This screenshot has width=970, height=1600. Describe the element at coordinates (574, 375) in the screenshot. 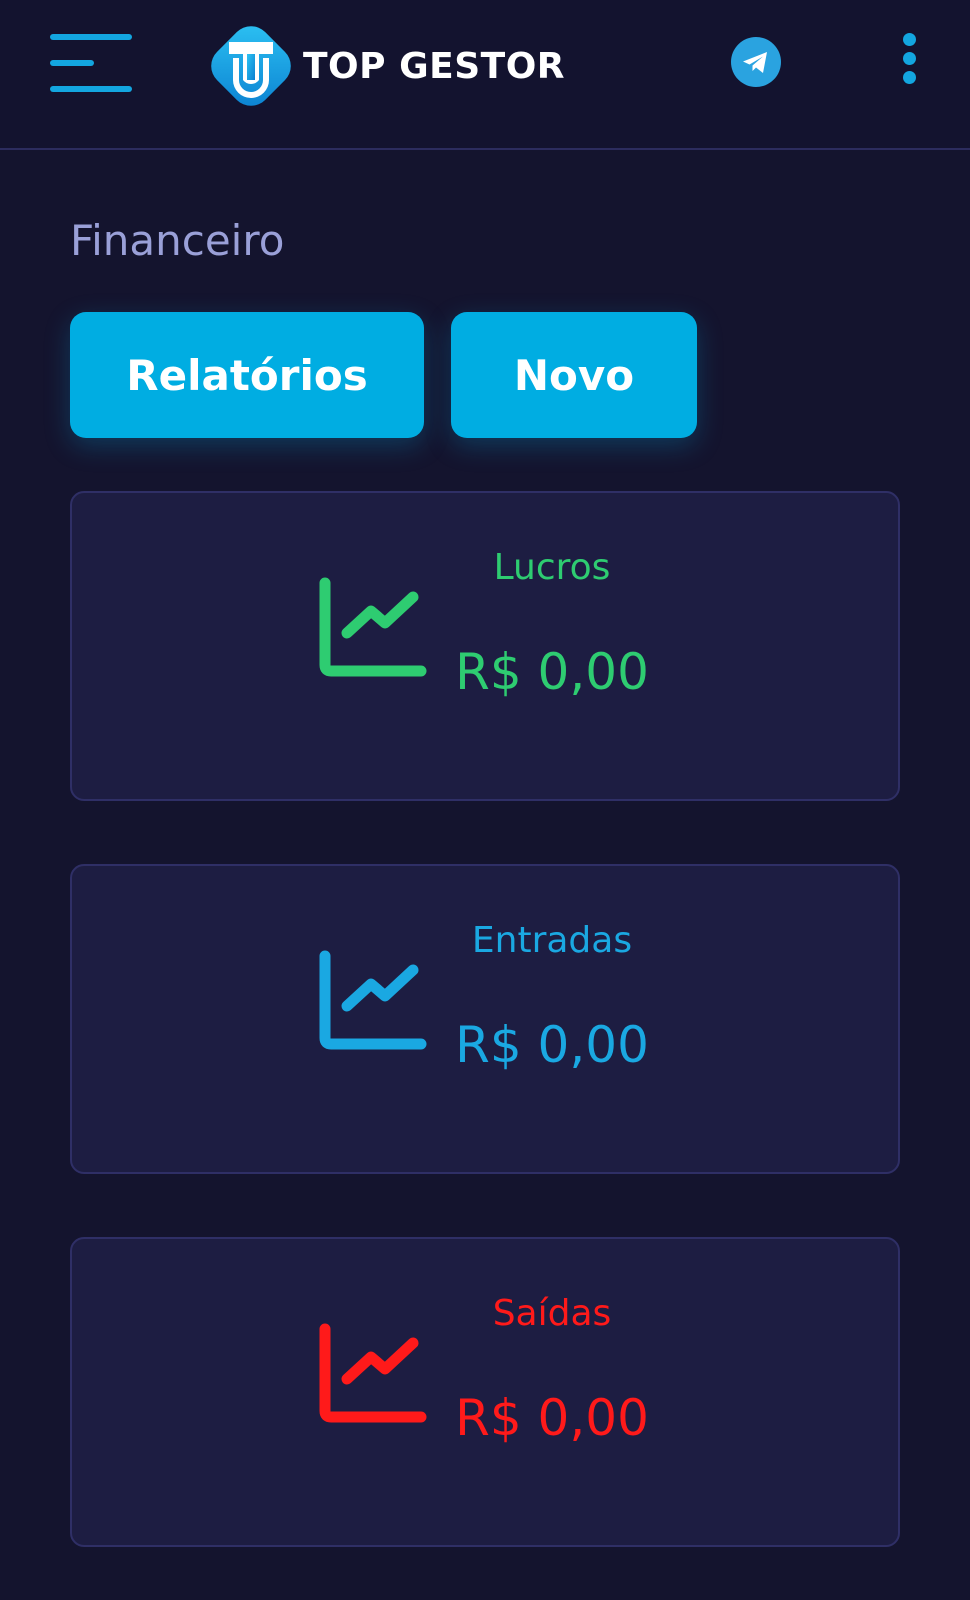

I see `new-button: Novo` at that location.